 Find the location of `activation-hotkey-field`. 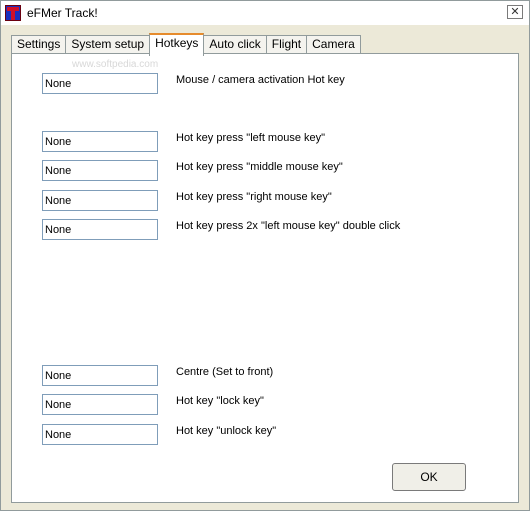

activation-hotkey-field is located at coordinates (100, 83).